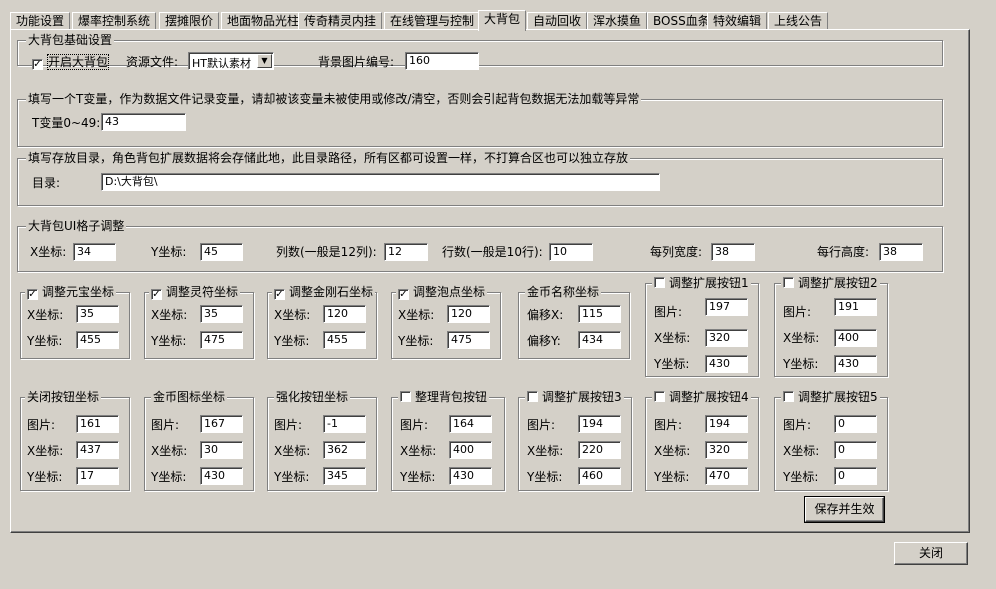 The width and height of the screenshot is (996, 589). Describe the element at coordinates (78, 62) in the screenshot. I see `enable-big-bag-label: 开启大背包` at that location.